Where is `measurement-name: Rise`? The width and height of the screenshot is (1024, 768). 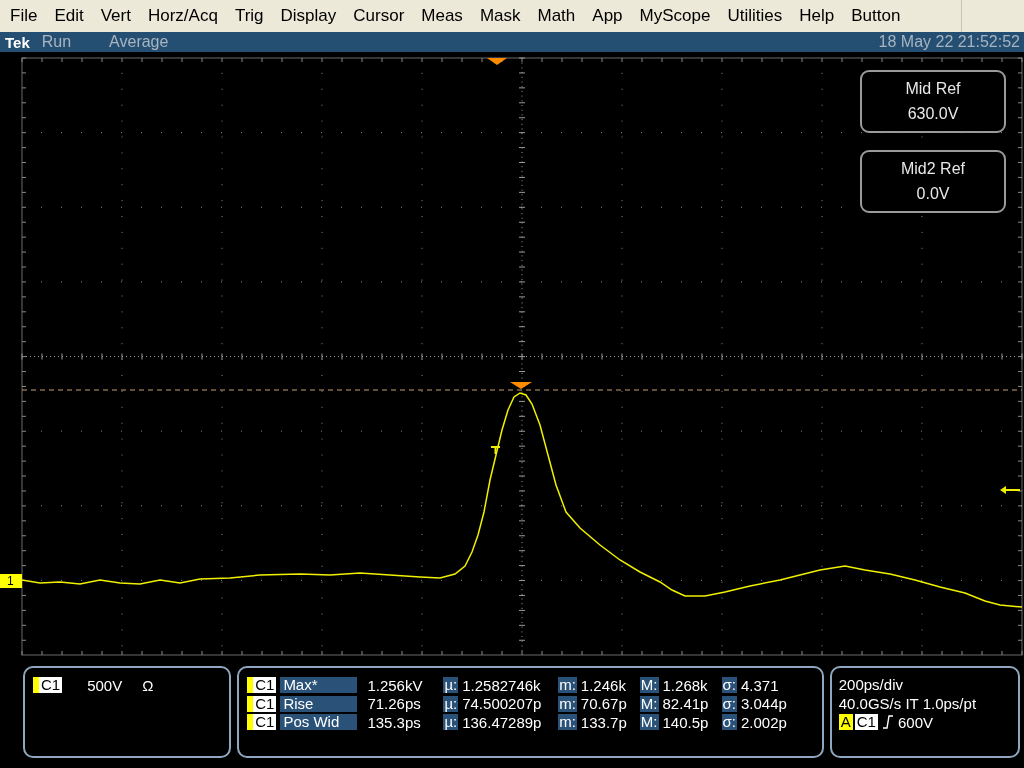
measurement-name: Rise is located at coordinates (319, 703).